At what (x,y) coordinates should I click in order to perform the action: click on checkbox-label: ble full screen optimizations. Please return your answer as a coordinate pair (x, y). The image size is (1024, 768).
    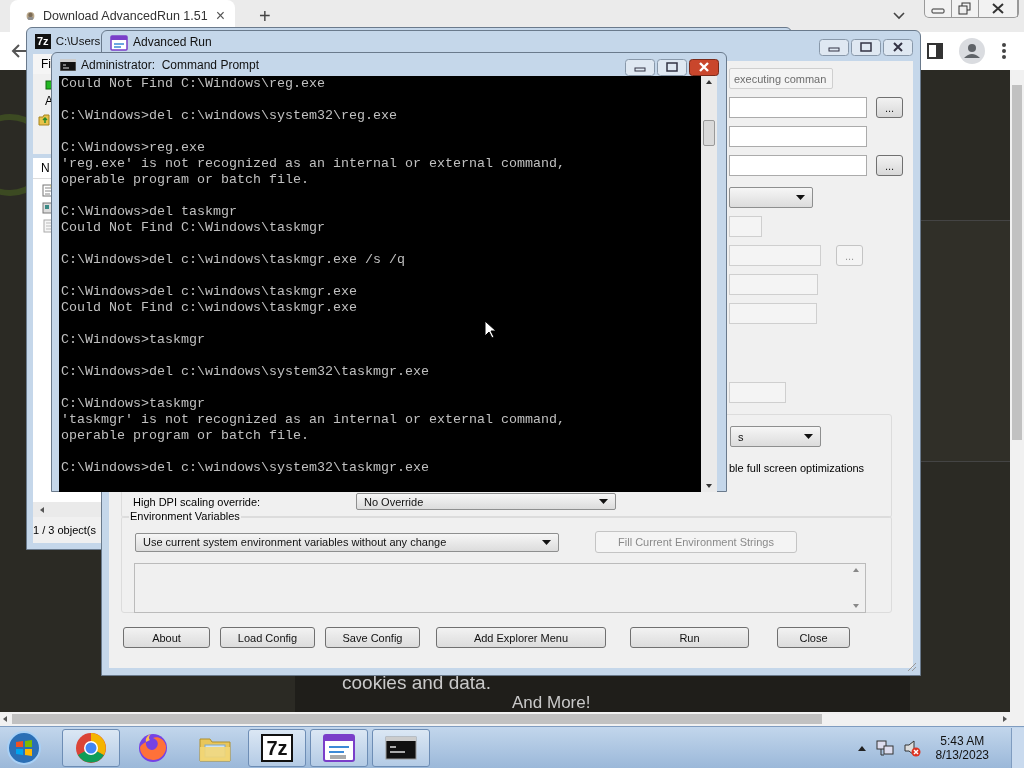
    Looking at the image, I should click on (797, 468).